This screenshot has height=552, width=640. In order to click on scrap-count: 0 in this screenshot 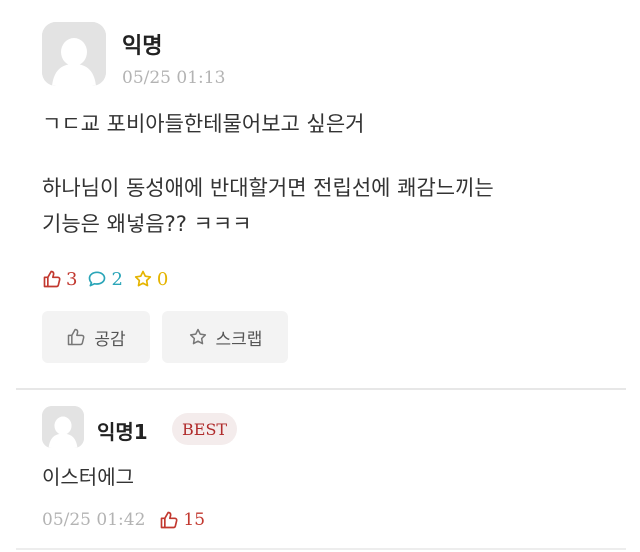, I will do `click(150, 279)`.